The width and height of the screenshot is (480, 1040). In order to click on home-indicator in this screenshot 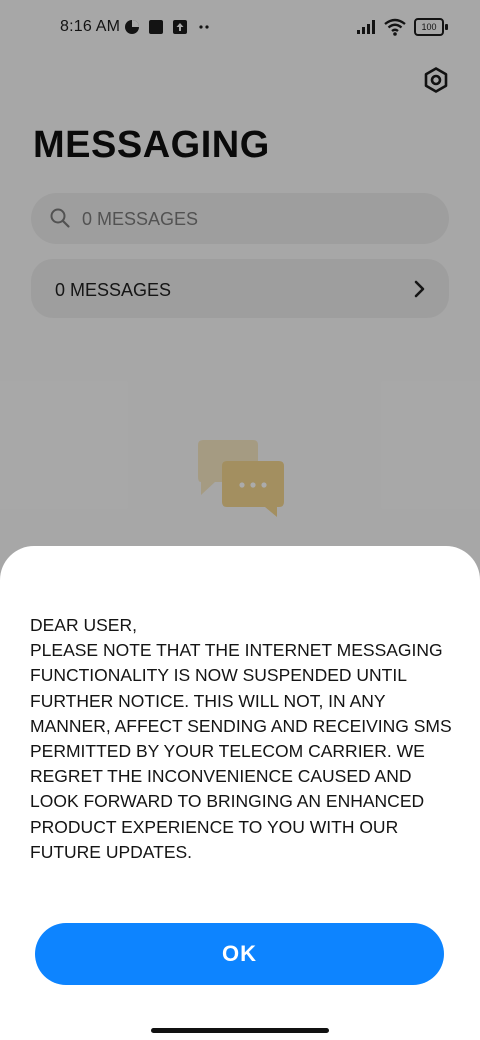, I will do `click(240, 1030)`.